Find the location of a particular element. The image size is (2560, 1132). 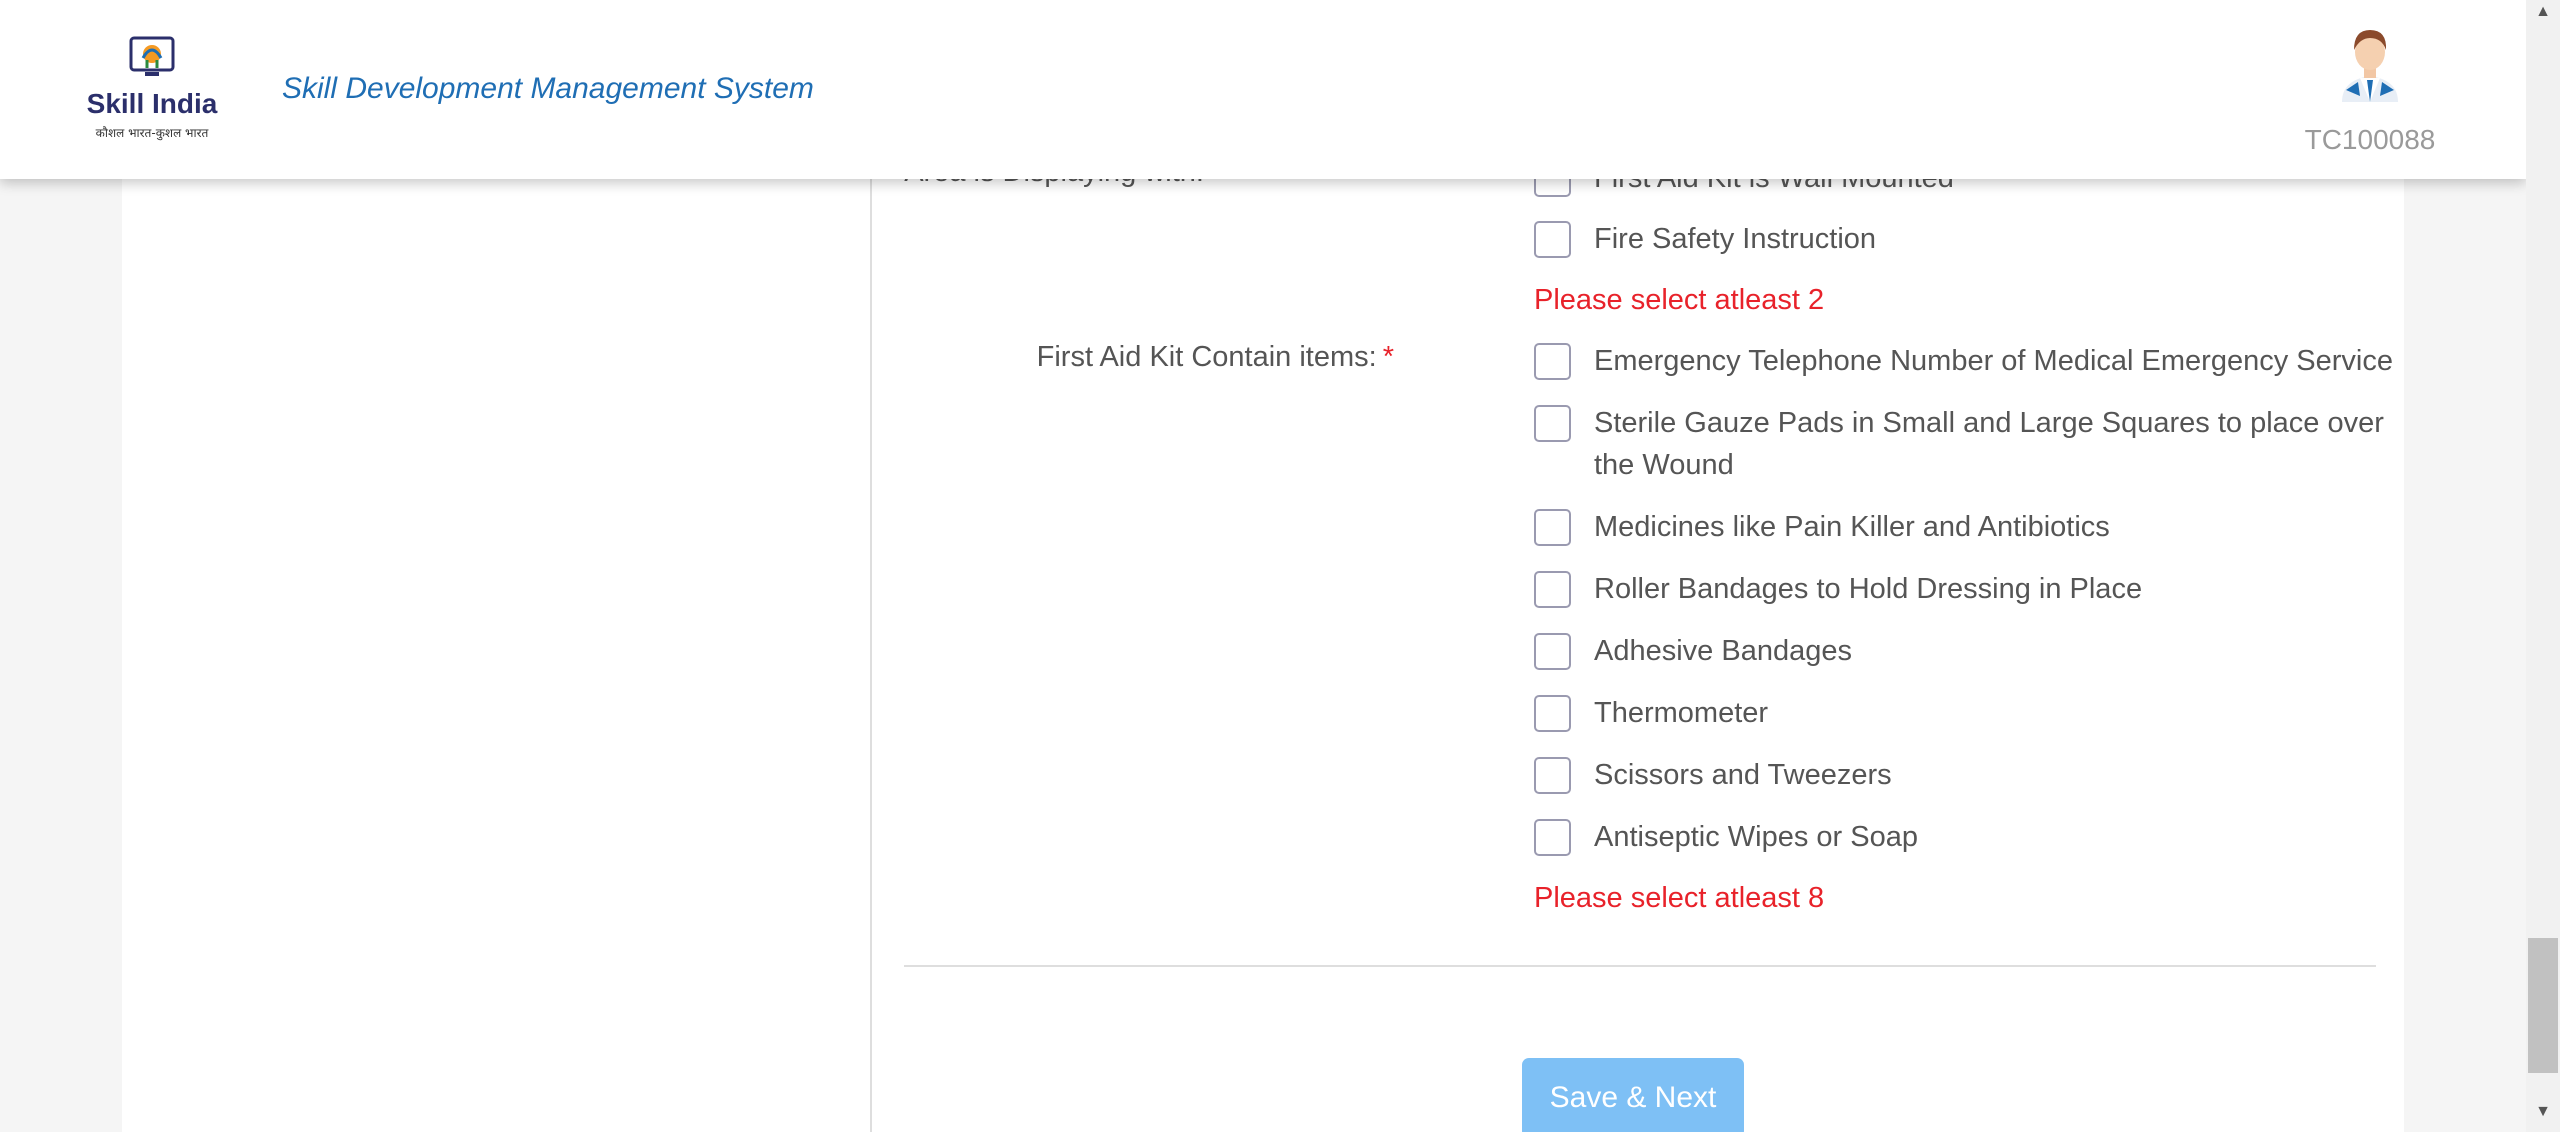

option-antiseptic: Antiseptic Wipes or Soap is located at coordinates (1726, 838).